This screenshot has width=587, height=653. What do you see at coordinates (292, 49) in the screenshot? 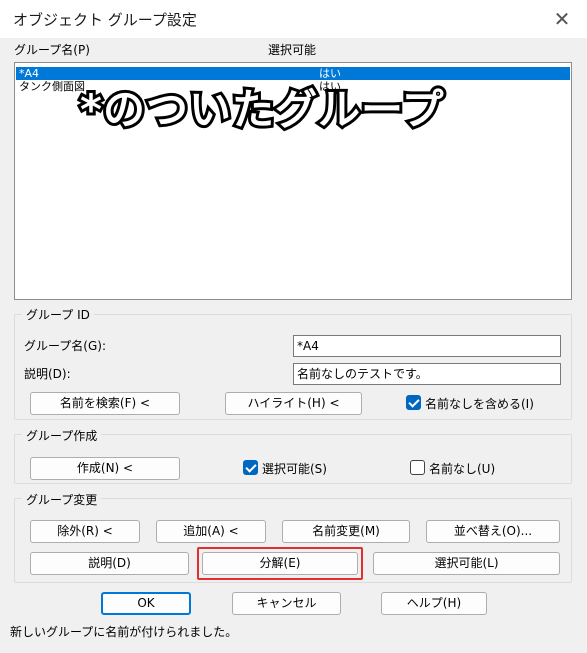
I see `column-header-selectable: 選択可能` at bounding box center [292, 49].